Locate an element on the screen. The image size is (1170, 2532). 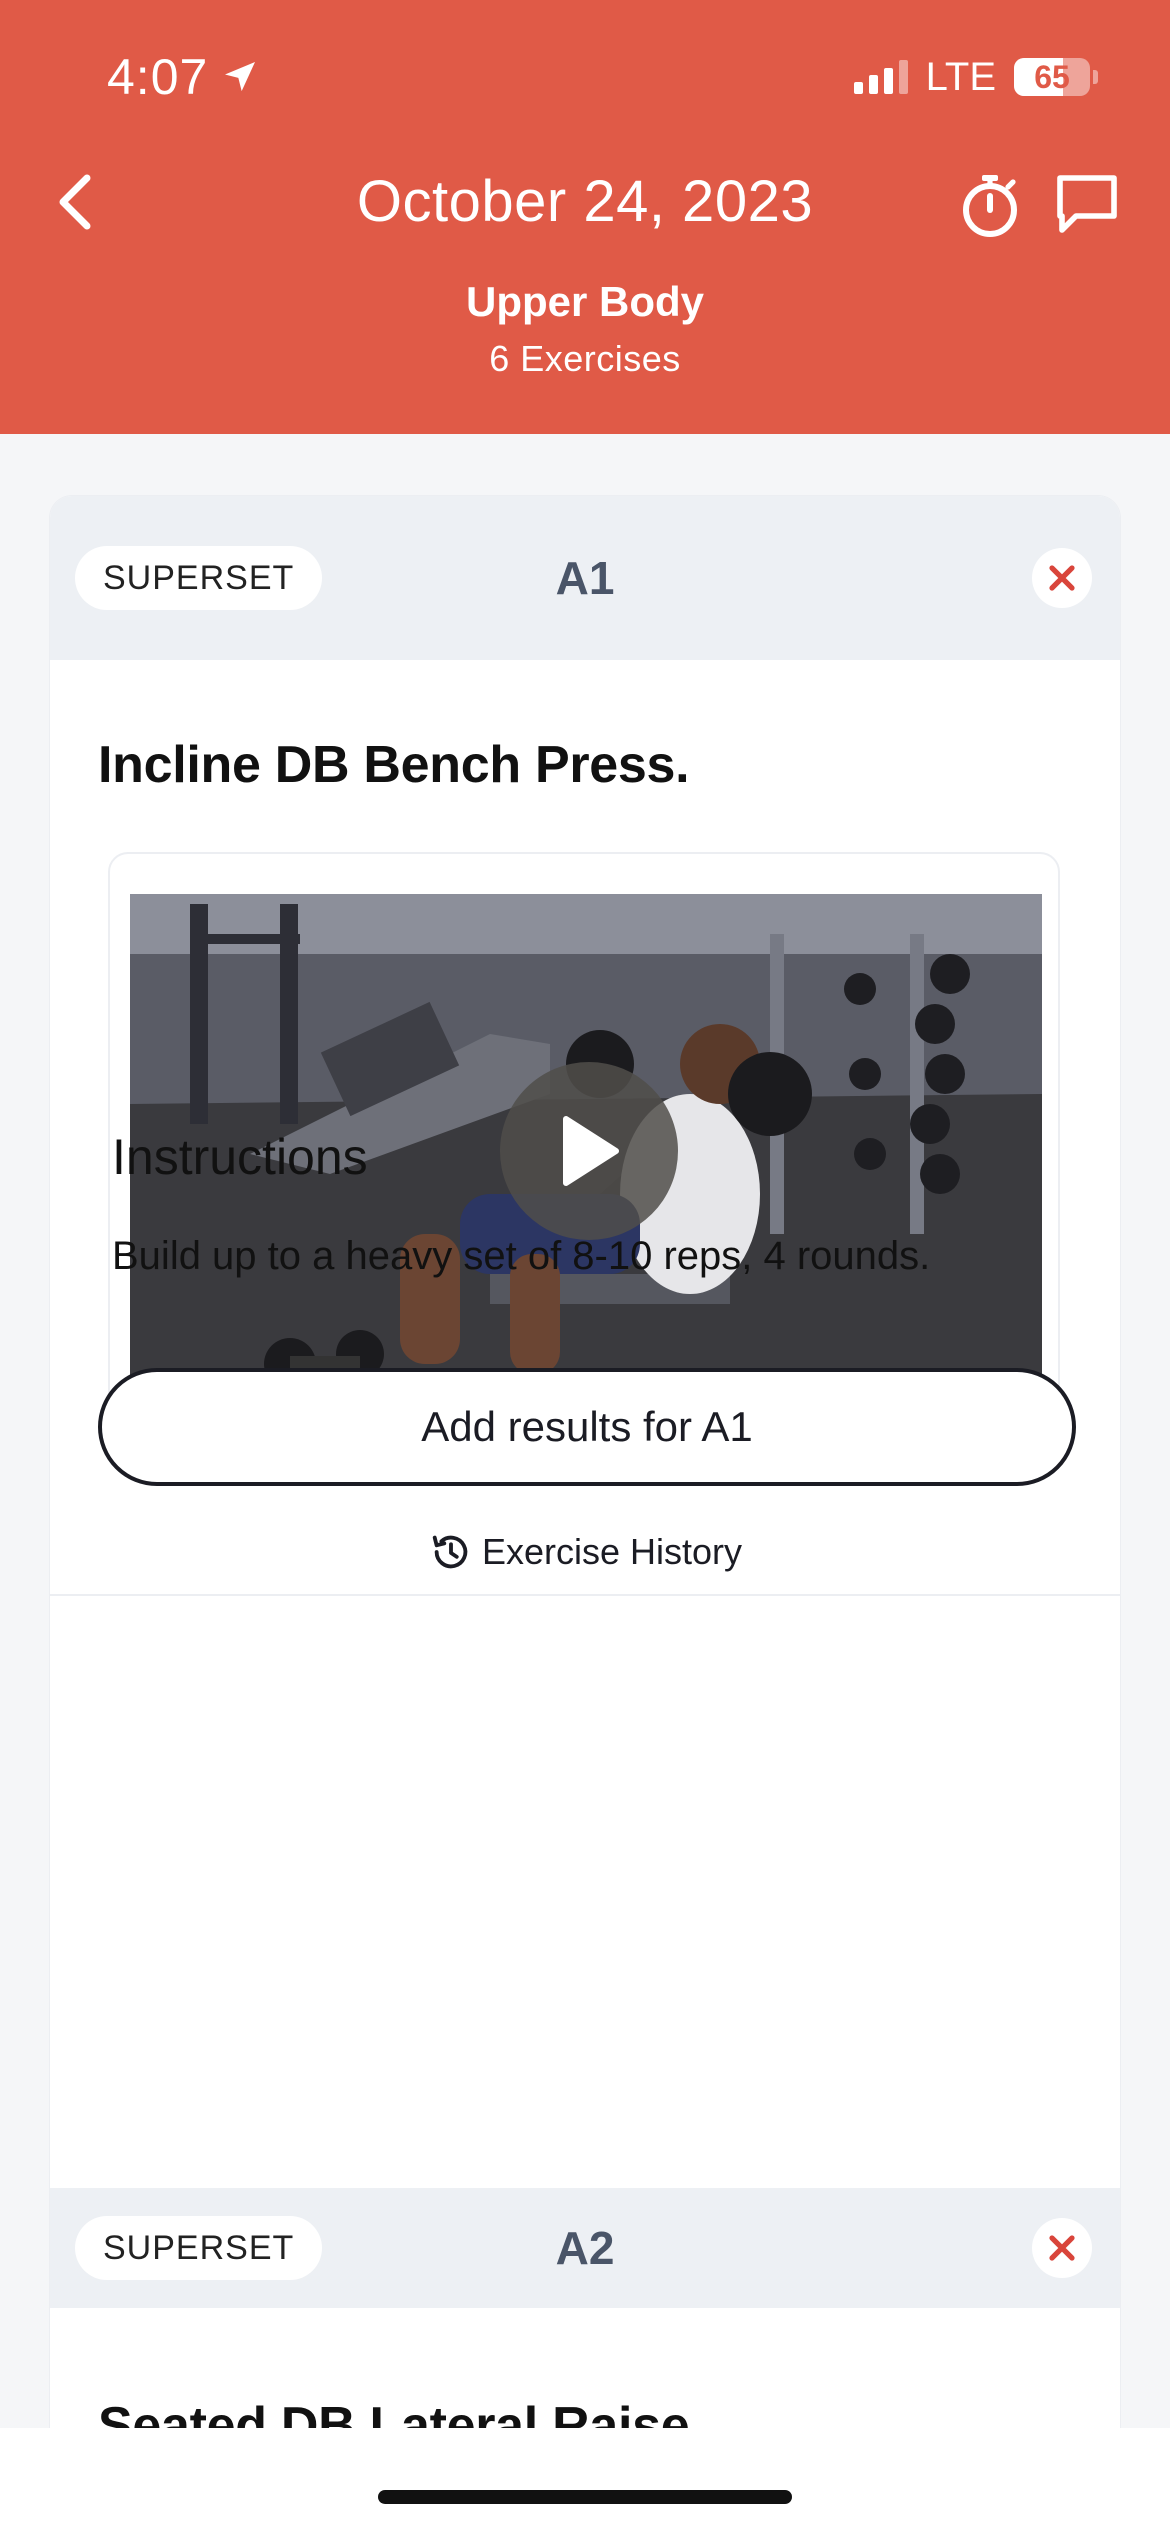
network-label: LTE is located at coordinates (960, 76).